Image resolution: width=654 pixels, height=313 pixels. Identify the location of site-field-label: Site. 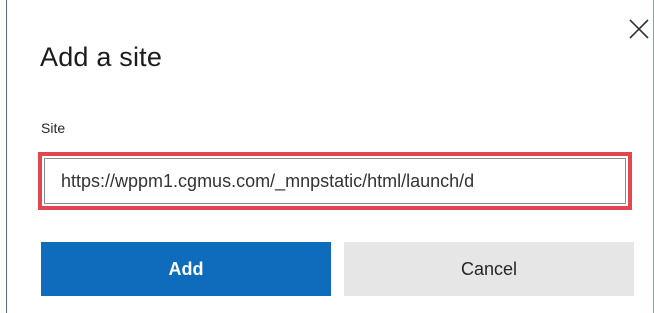
(53, 128).